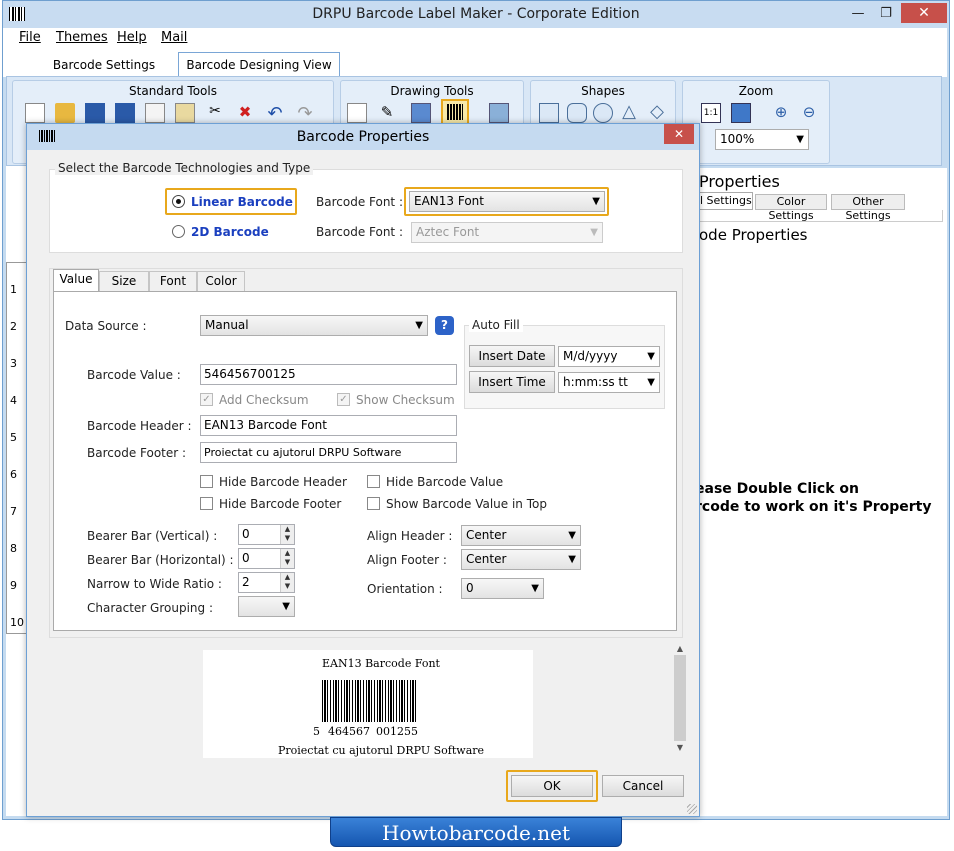 The width and height of the screenshot is (954, 851). I want to click on diamond-shape-icon: ◇, so click(657, 113).